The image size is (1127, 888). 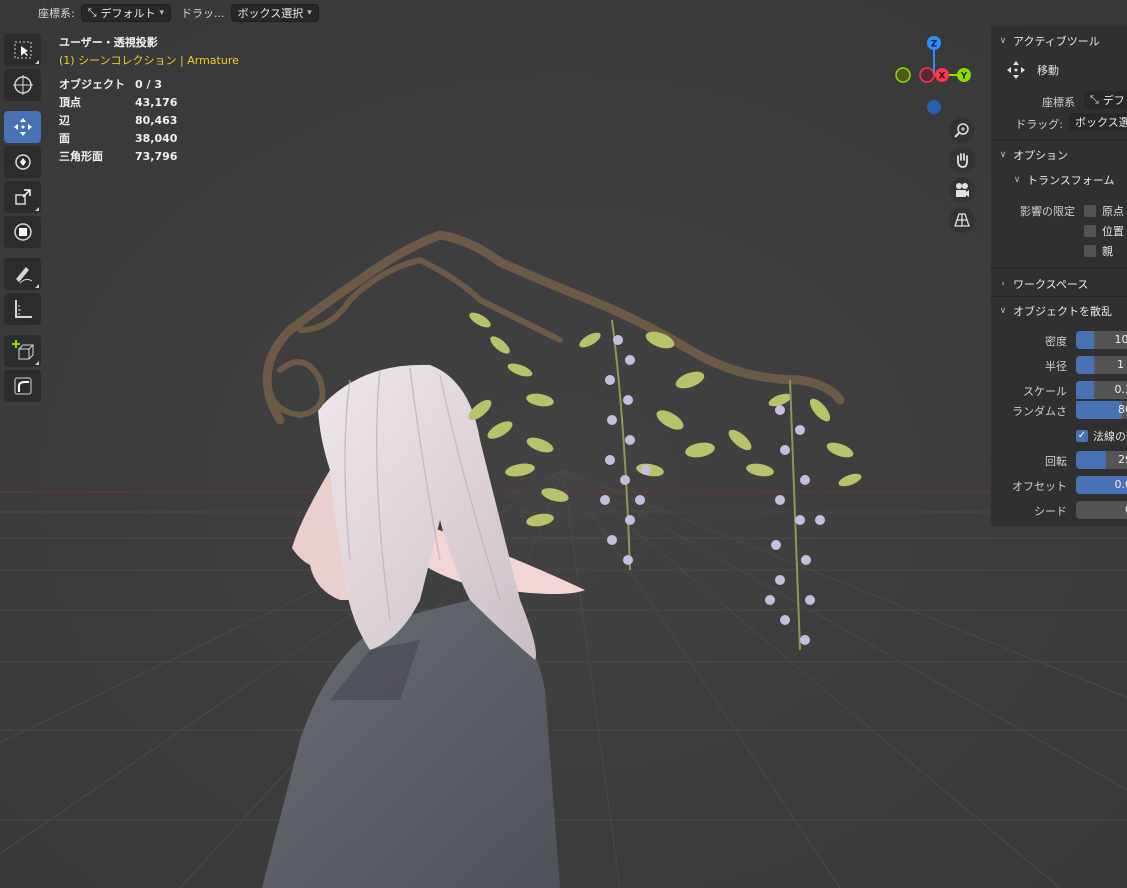 I want to click on coord-system-dropdown: ⤡ デフォルト ▾, so click(x=126, y=13).